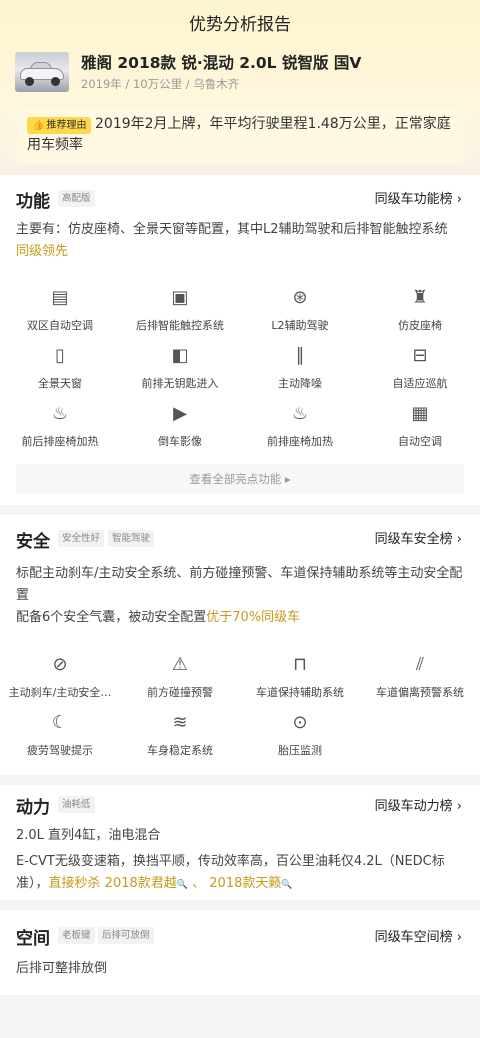 The image size is (480, 1038). What do you see at coordinates (180, 664) in the screenshot?
I see `collision-warning-icon: ⚠` at bounding box center [180, 664].